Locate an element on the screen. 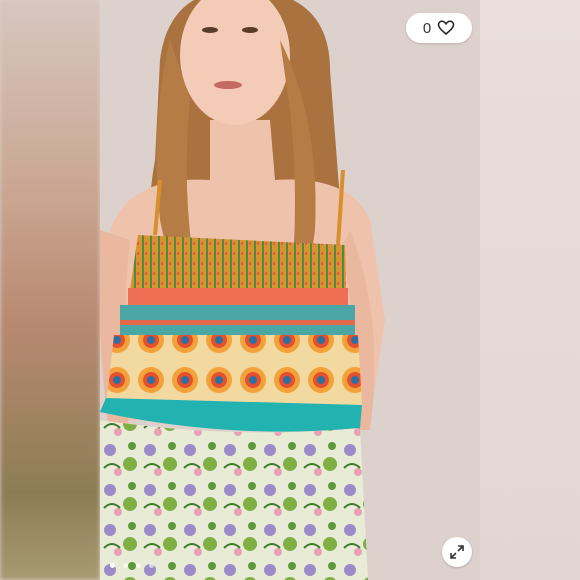 The image size is (580, 580). expand-arrows-icon is located at coordinates (457, 552).